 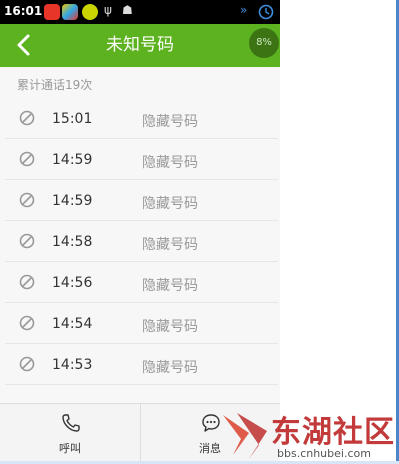 I want to click on watermark-text: 东湖社区, so click(x=333, y=432).